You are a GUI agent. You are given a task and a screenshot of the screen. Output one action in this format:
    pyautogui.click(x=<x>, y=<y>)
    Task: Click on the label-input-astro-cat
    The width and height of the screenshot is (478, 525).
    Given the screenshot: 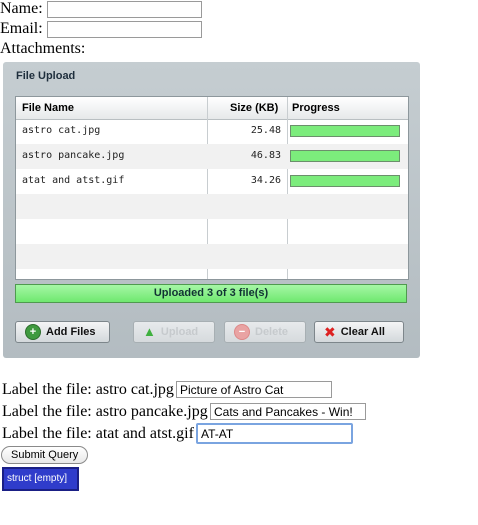 What is the action you would take?
    pyautogui.click(x=254, y=389)
    